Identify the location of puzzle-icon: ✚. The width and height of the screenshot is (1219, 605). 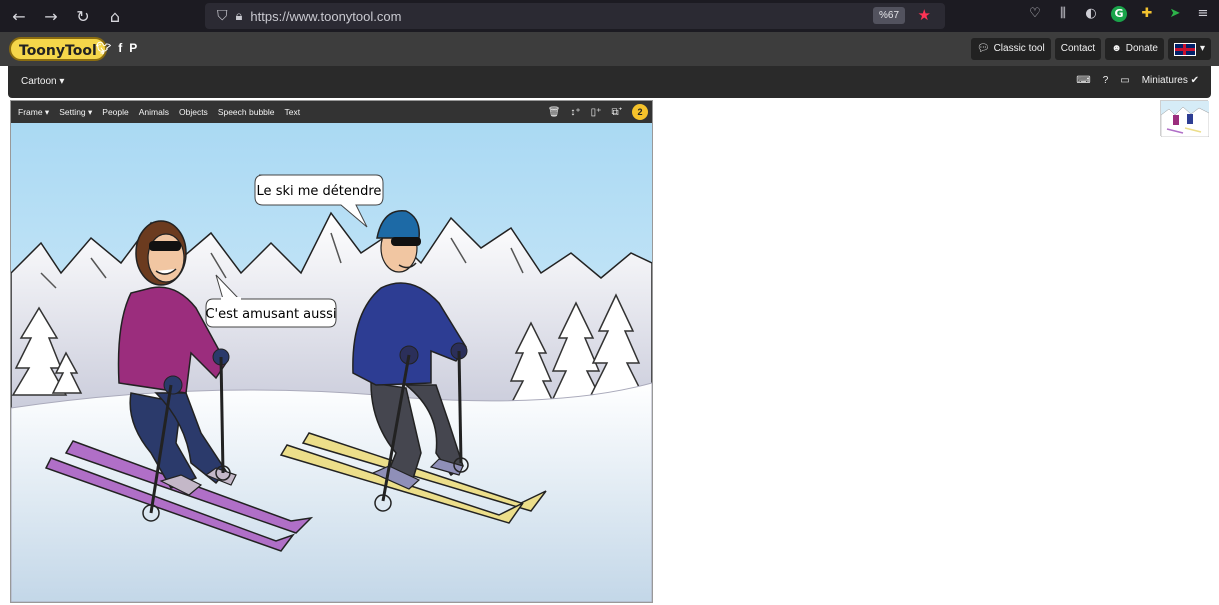
(1147, 14).